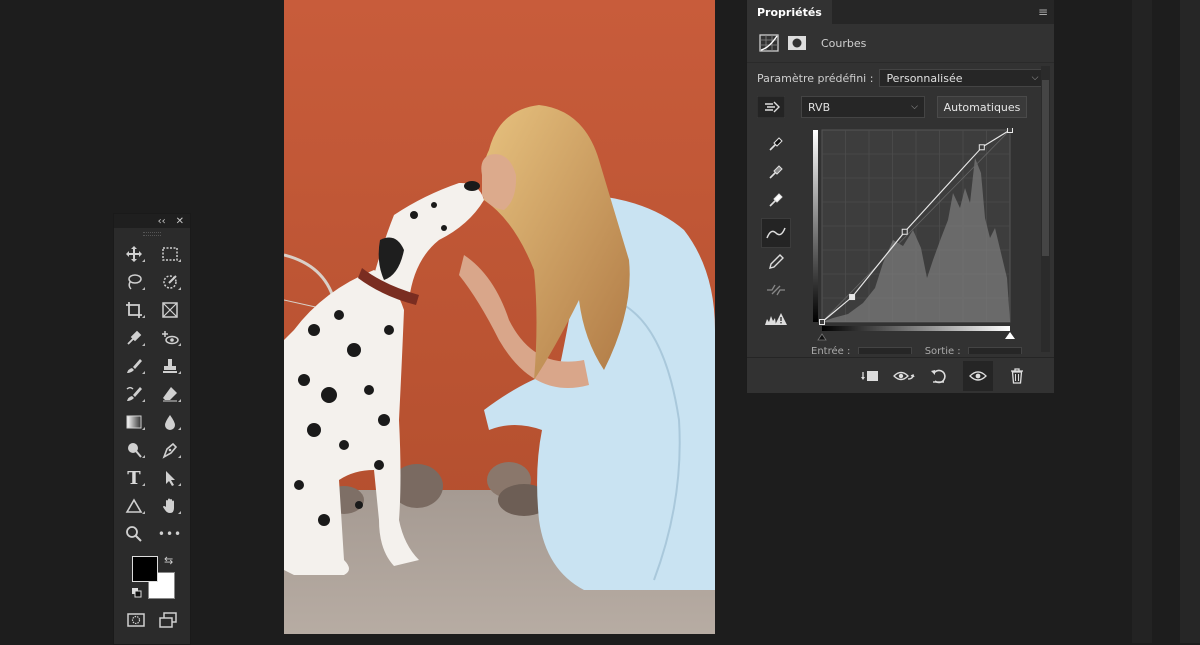 The image size is (1200, 645). What do you see at coordinates (170, 366) in the screenshot?
I see `stamp-tool` at bounding box center [170, 366].